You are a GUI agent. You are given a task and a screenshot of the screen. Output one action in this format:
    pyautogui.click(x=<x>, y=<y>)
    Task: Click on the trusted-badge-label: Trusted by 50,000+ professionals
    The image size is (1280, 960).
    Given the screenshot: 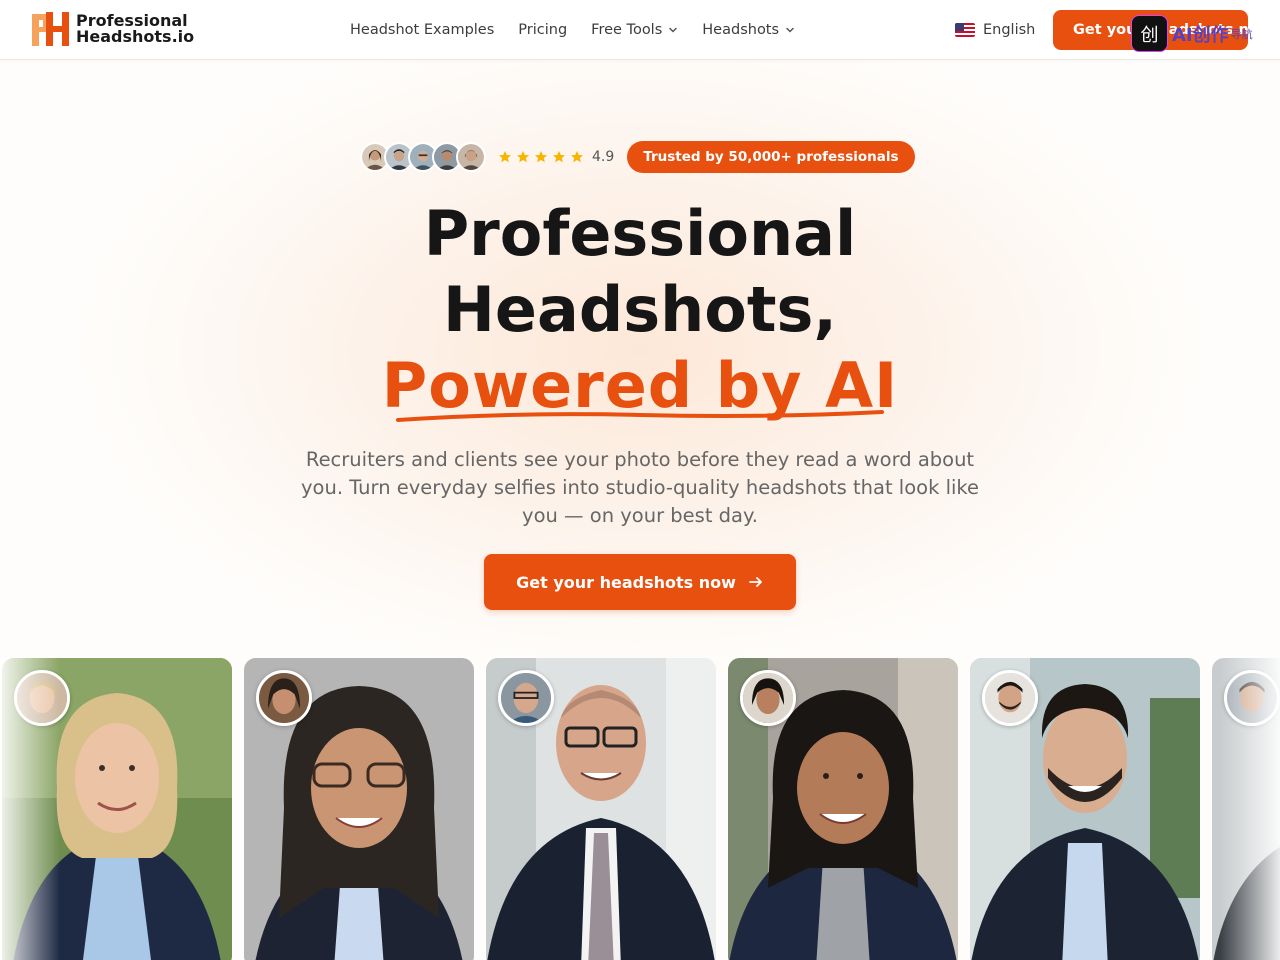 What is the action you would take?
    pyautogui.click(x=771, y=157)
    